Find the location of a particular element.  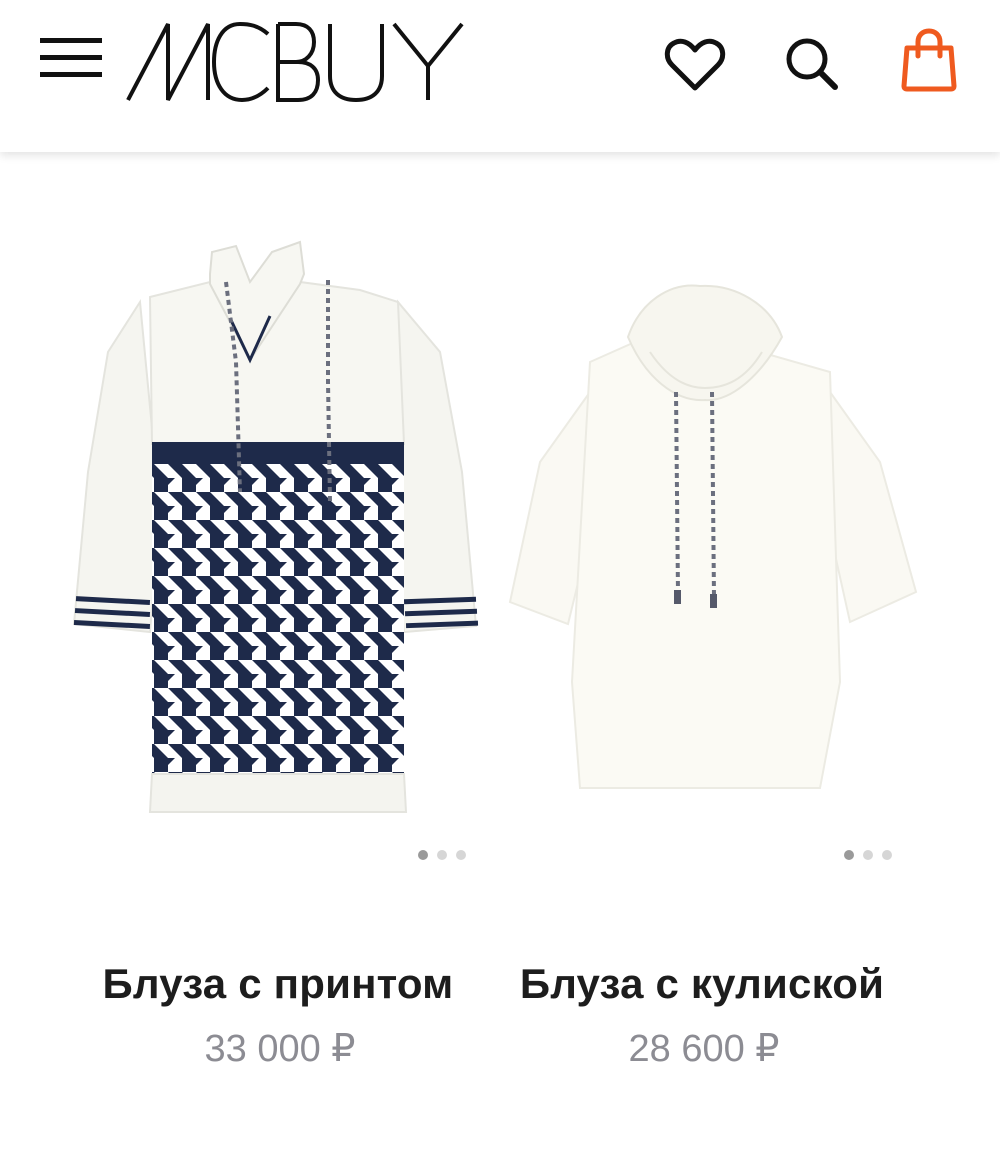

brand-logo is located at coordinates (298, 61).